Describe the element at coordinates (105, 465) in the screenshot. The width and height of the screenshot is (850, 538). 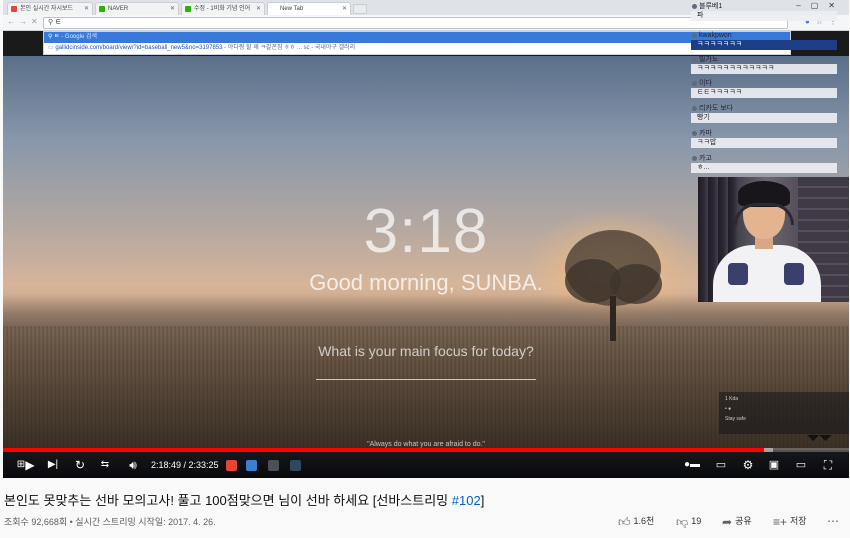
I see `loop-icon: ⇆` at that location.